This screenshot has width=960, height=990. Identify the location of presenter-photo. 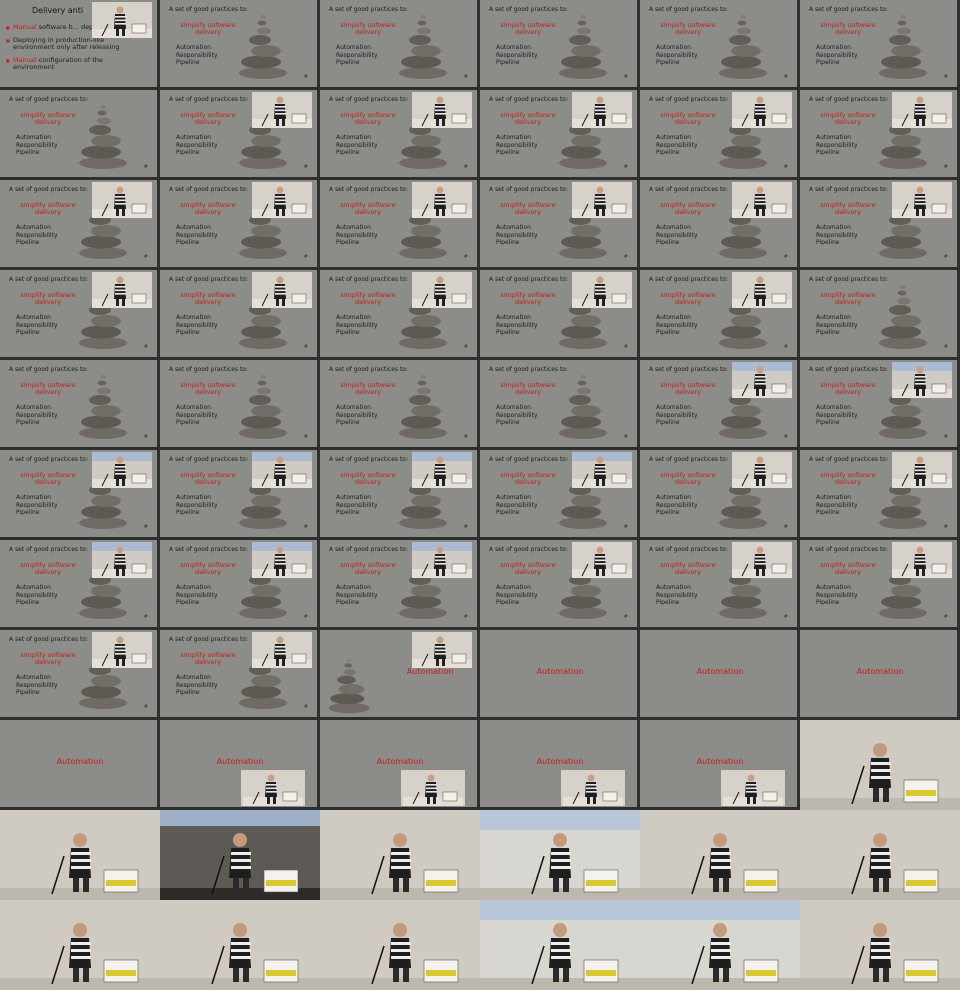
(240, 855).